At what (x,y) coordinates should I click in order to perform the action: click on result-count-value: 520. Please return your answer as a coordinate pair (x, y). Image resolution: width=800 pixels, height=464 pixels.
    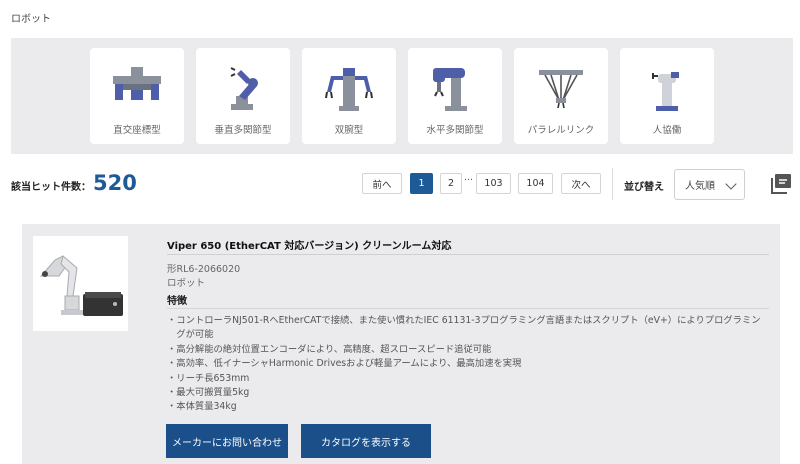
    Looking at the image, I should click on (115, 183).